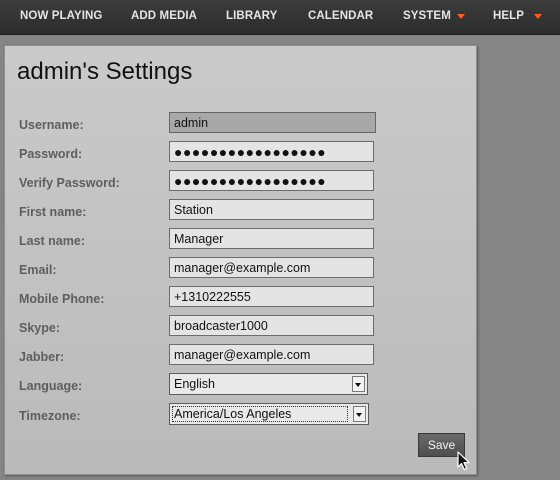 Image resolution: width=560 pixels, height=480 pixels. What do you see at coordinates (271, 354) in the screenshot?
I see `jabber-field` at bounding box center [271, 354].